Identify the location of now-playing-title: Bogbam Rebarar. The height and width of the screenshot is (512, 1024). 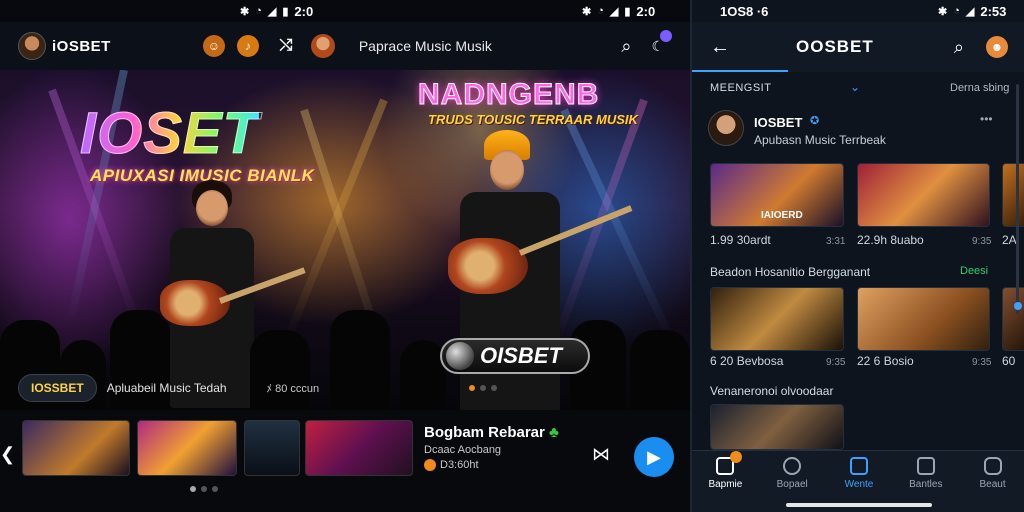
(484, 432).